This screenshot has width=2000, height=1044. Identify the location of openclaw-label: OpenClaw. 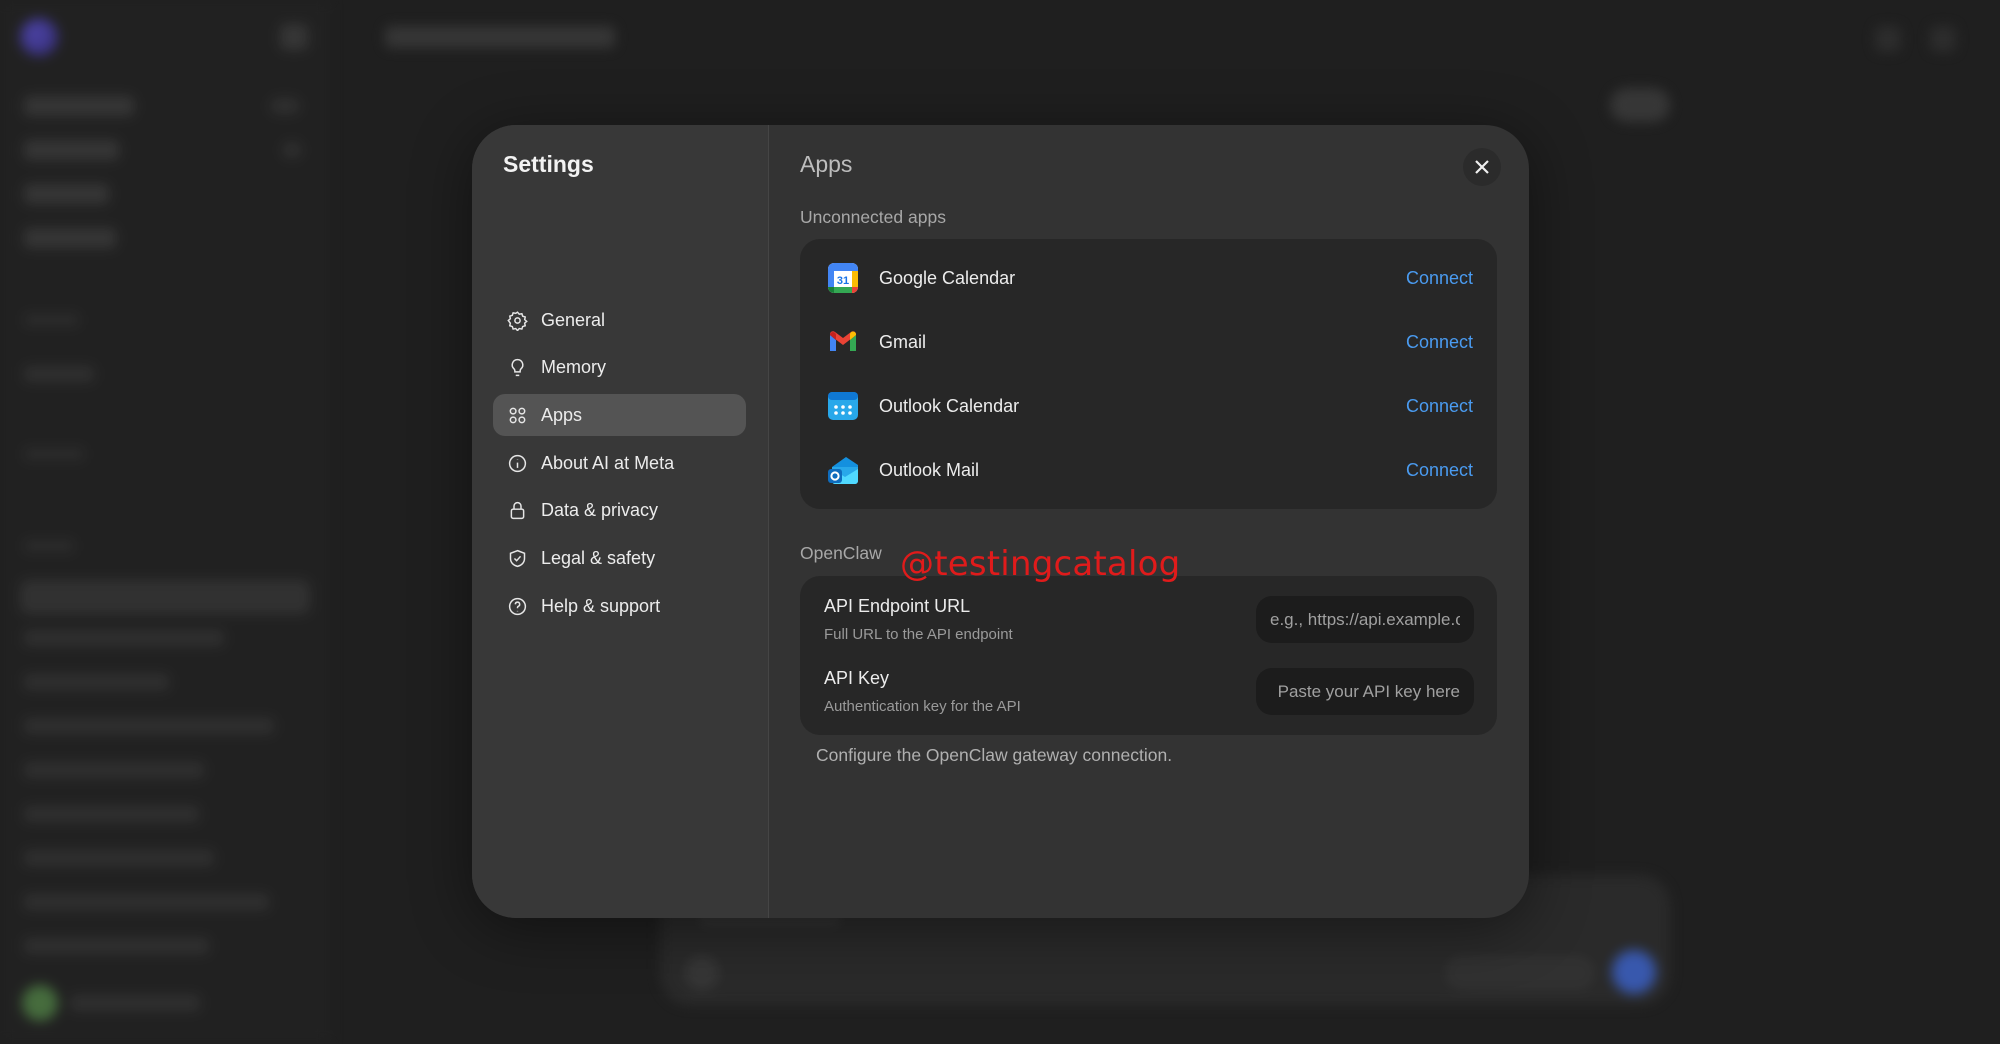
(841, 553).